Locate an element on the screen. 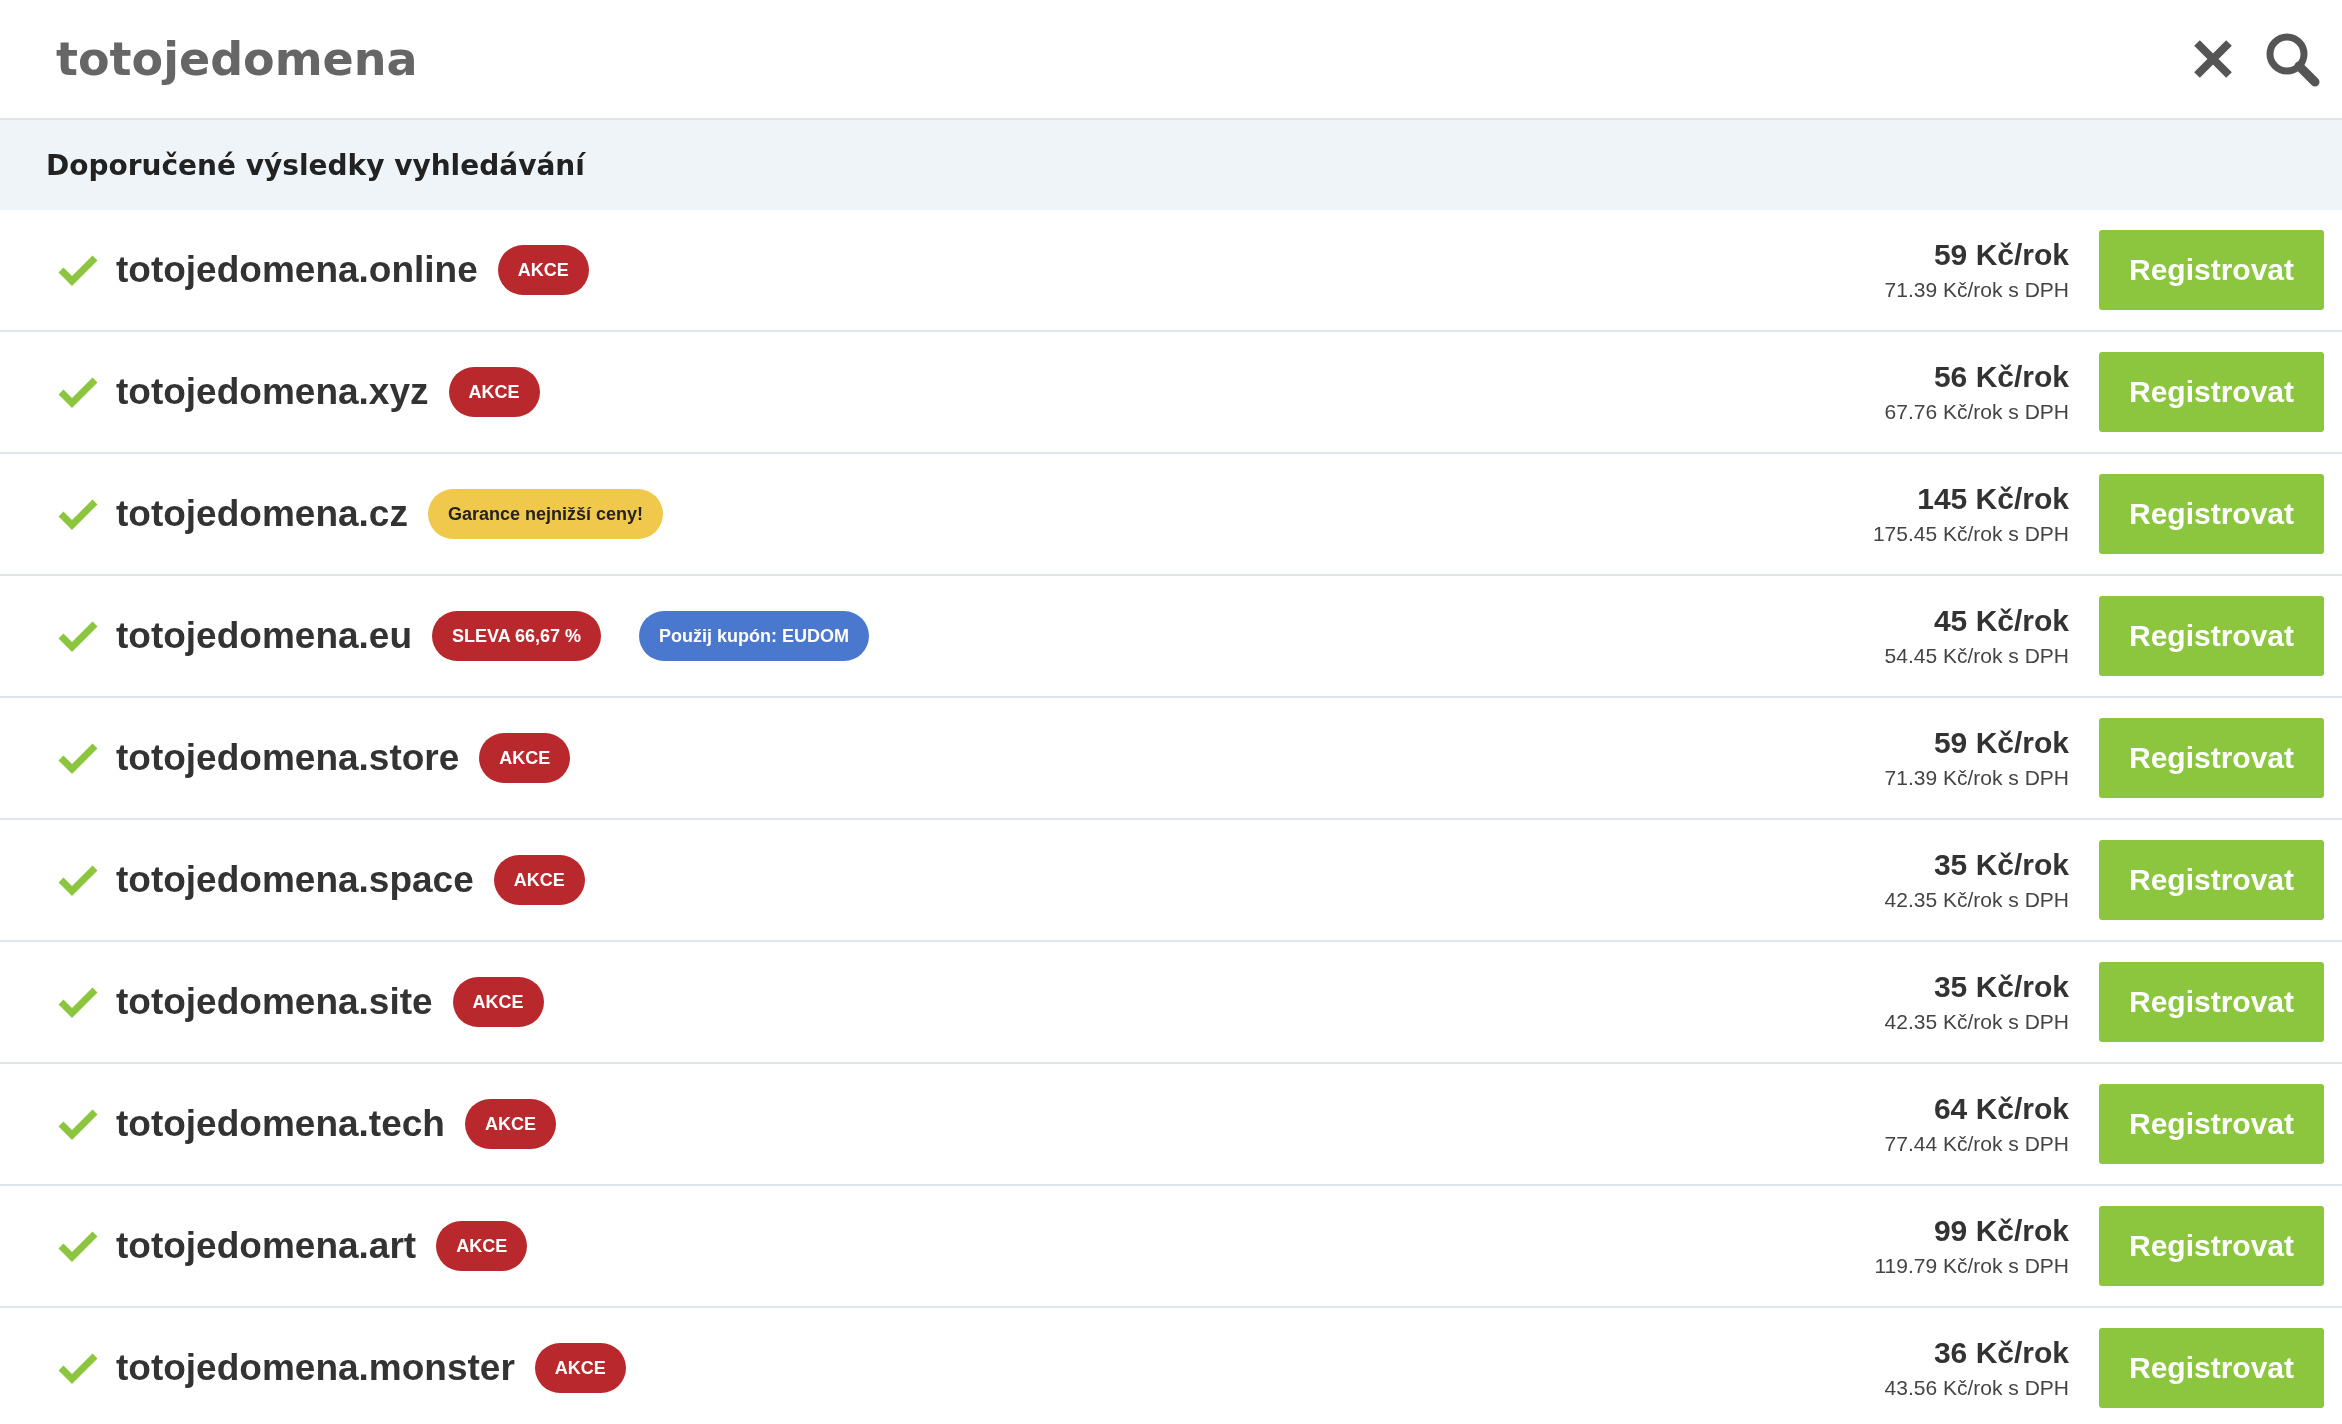 This screenshot has width=2342, height=1424. price: 145 Kč/rok is located at coordinates (1993, 499).